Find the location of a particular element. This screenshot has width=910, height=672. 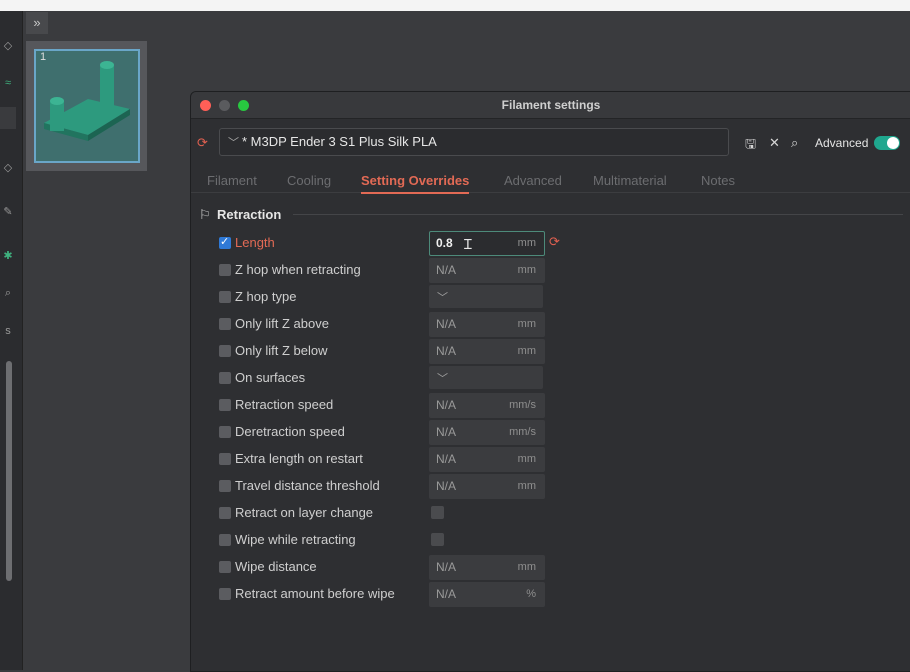

setting-row: Only lift Z above N/A mm is located at coordinates (550, 324).